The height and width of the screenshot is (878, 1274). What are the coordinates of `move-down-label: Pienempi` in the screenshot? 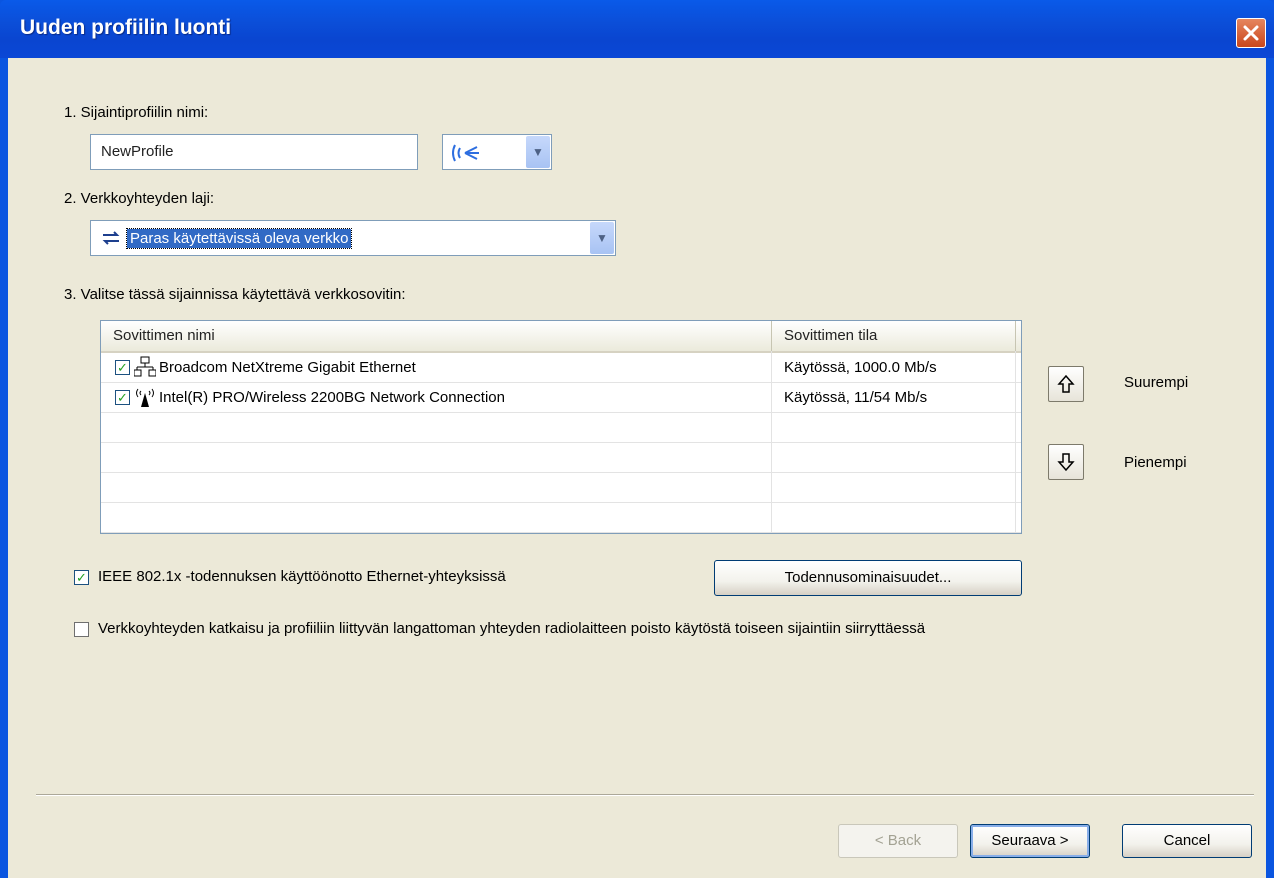 It's located at (1155, 462).